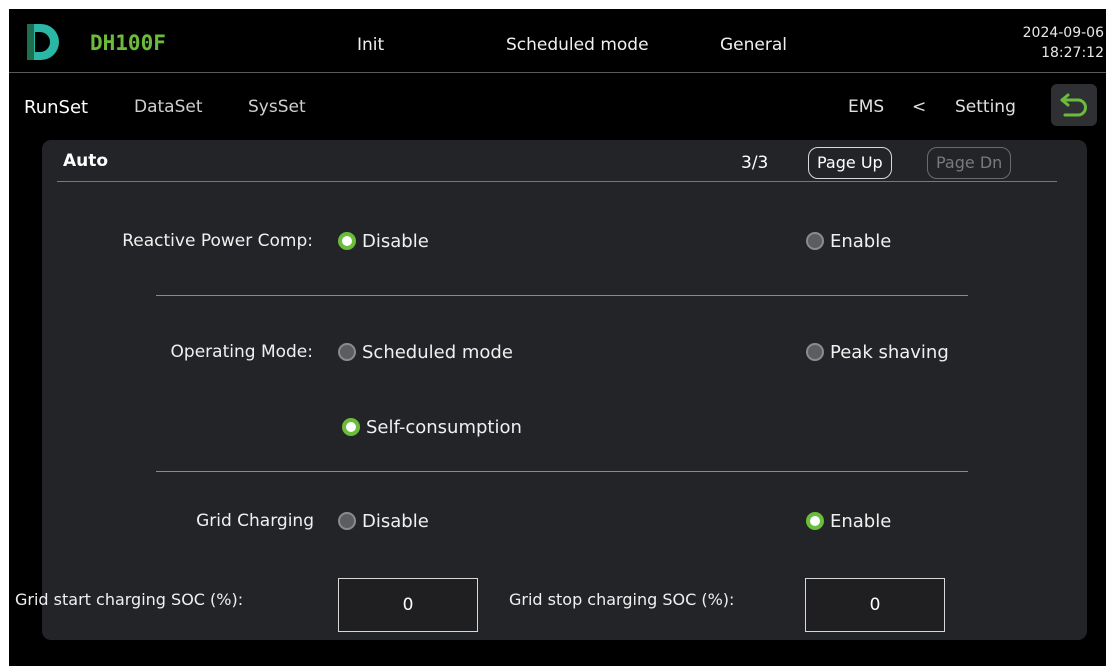  Describe the element at coordinates (241, 352) in the screenshot. I see `operating-mode-label: Operating Mode:` at that location.